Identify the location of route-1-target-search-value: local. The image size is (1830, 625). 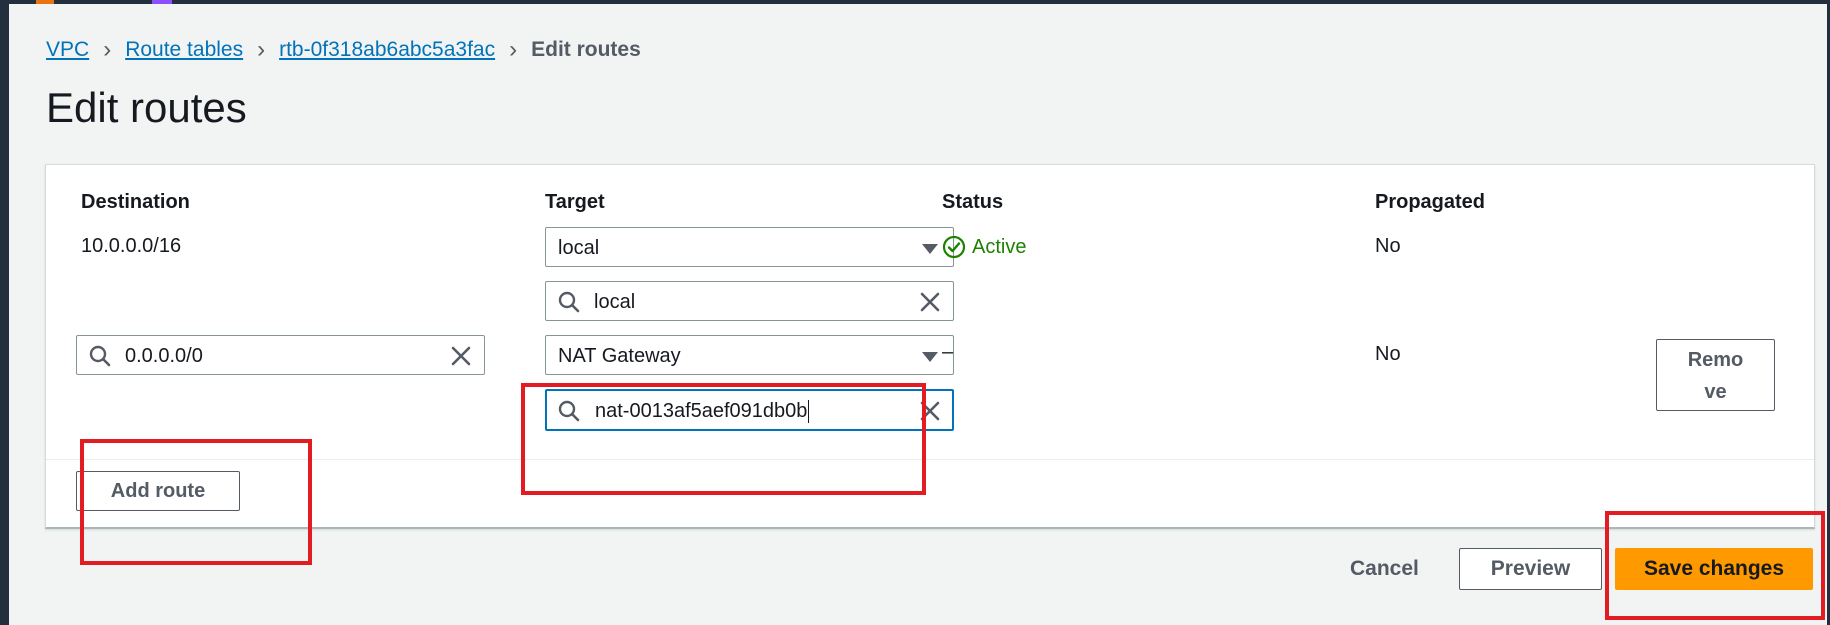
(615, 302).